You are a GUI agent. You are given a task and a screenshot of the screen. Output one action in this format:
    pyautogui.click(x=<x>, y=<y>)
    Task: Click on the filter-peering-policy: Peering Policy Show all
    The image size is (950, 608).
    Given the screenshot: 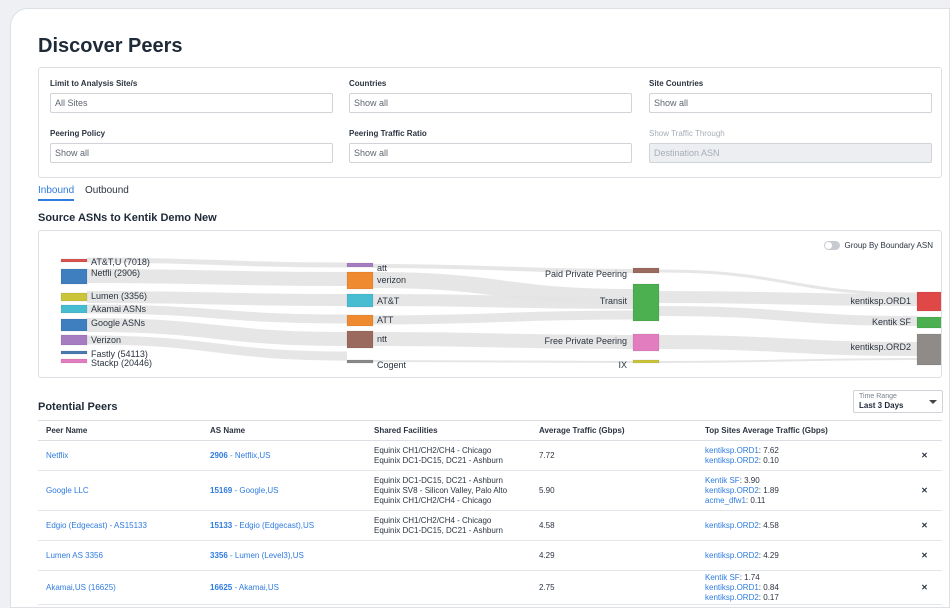 What is the action you would take?
    pyautogui.click(x=191, y=146)
    